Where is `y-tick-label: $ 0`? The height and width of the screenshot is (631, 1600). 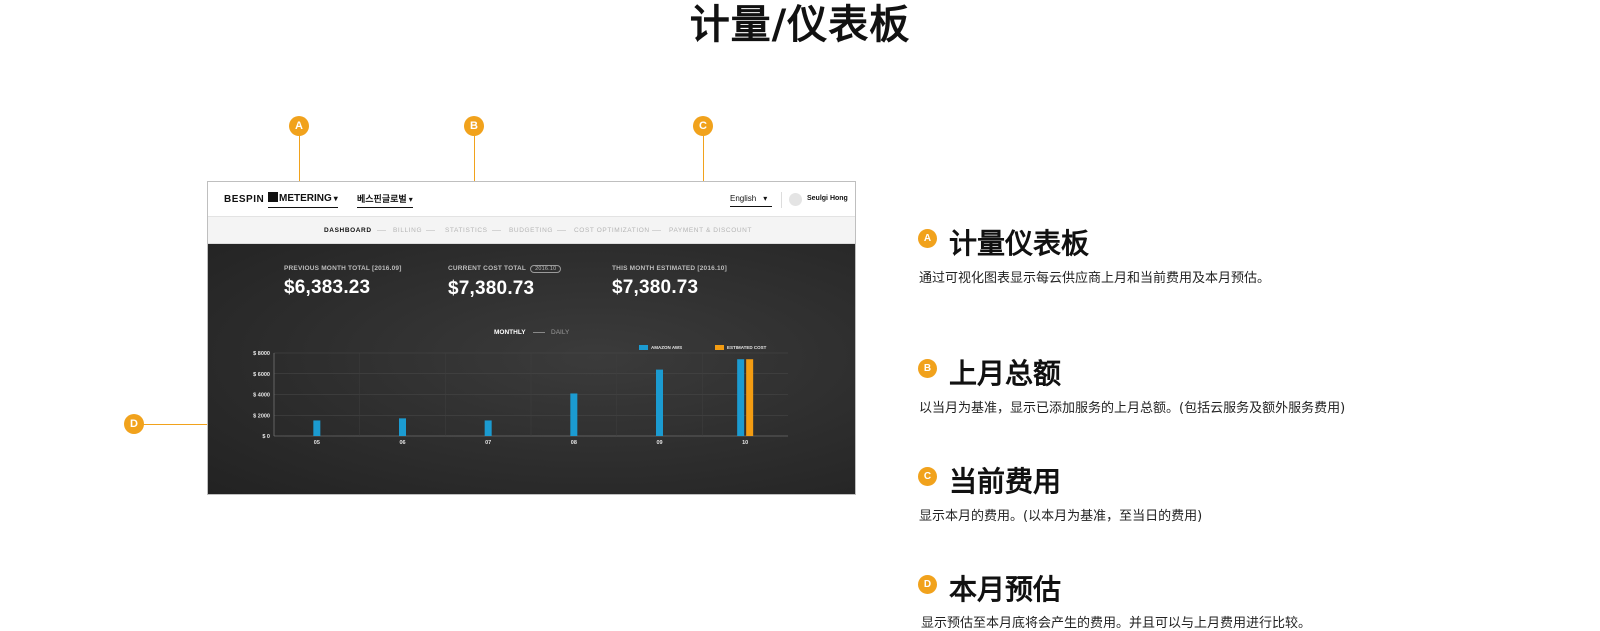
y-tick-label: $ 0 is located at coordinates (266, 437).